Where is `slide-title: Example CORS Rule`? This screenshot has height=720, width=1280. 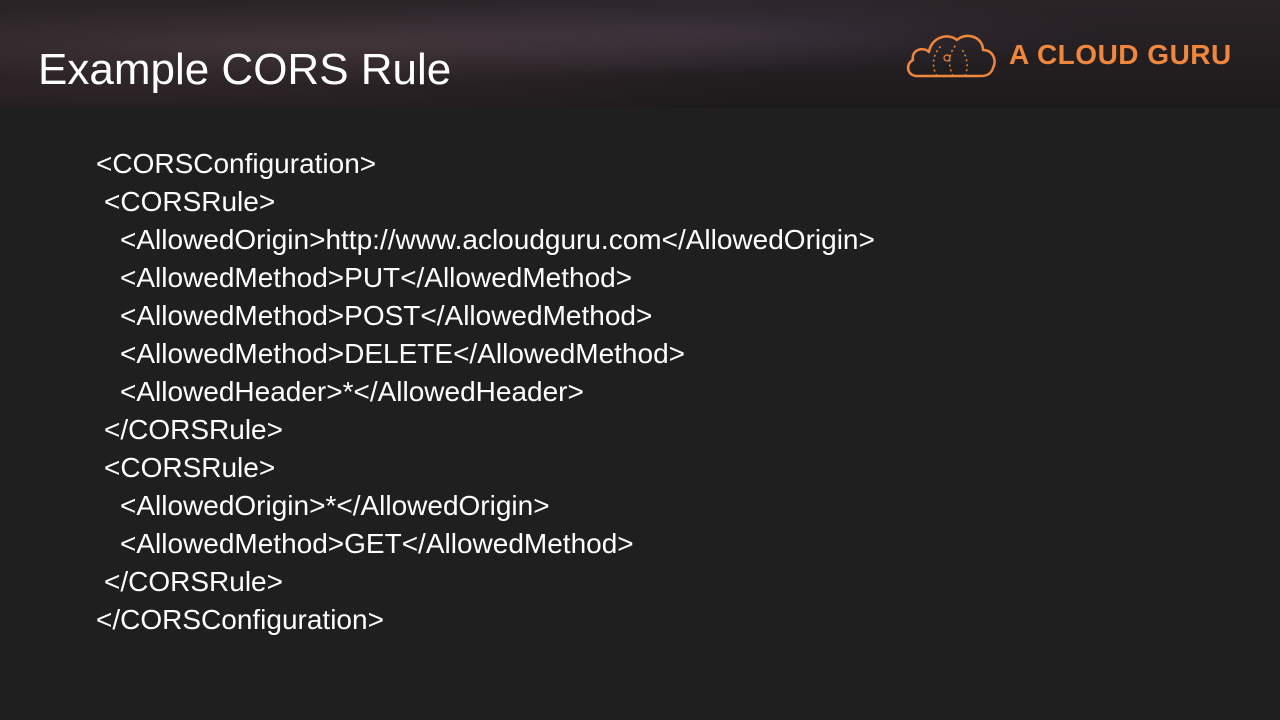 slide-title: Example CORS Rule is located at coordinates (245, 69).